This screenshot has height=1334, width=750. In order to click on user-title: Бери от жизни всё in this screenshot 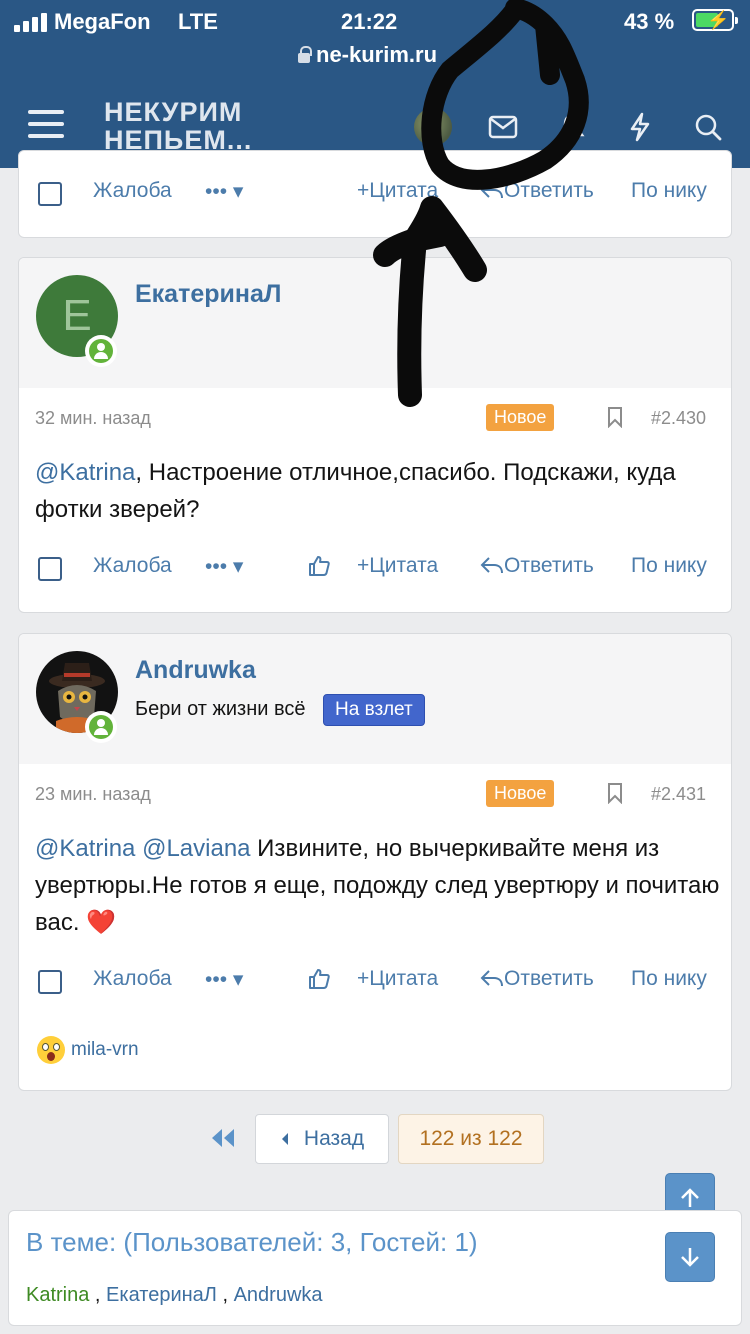, I will do `click(220, 709)`.